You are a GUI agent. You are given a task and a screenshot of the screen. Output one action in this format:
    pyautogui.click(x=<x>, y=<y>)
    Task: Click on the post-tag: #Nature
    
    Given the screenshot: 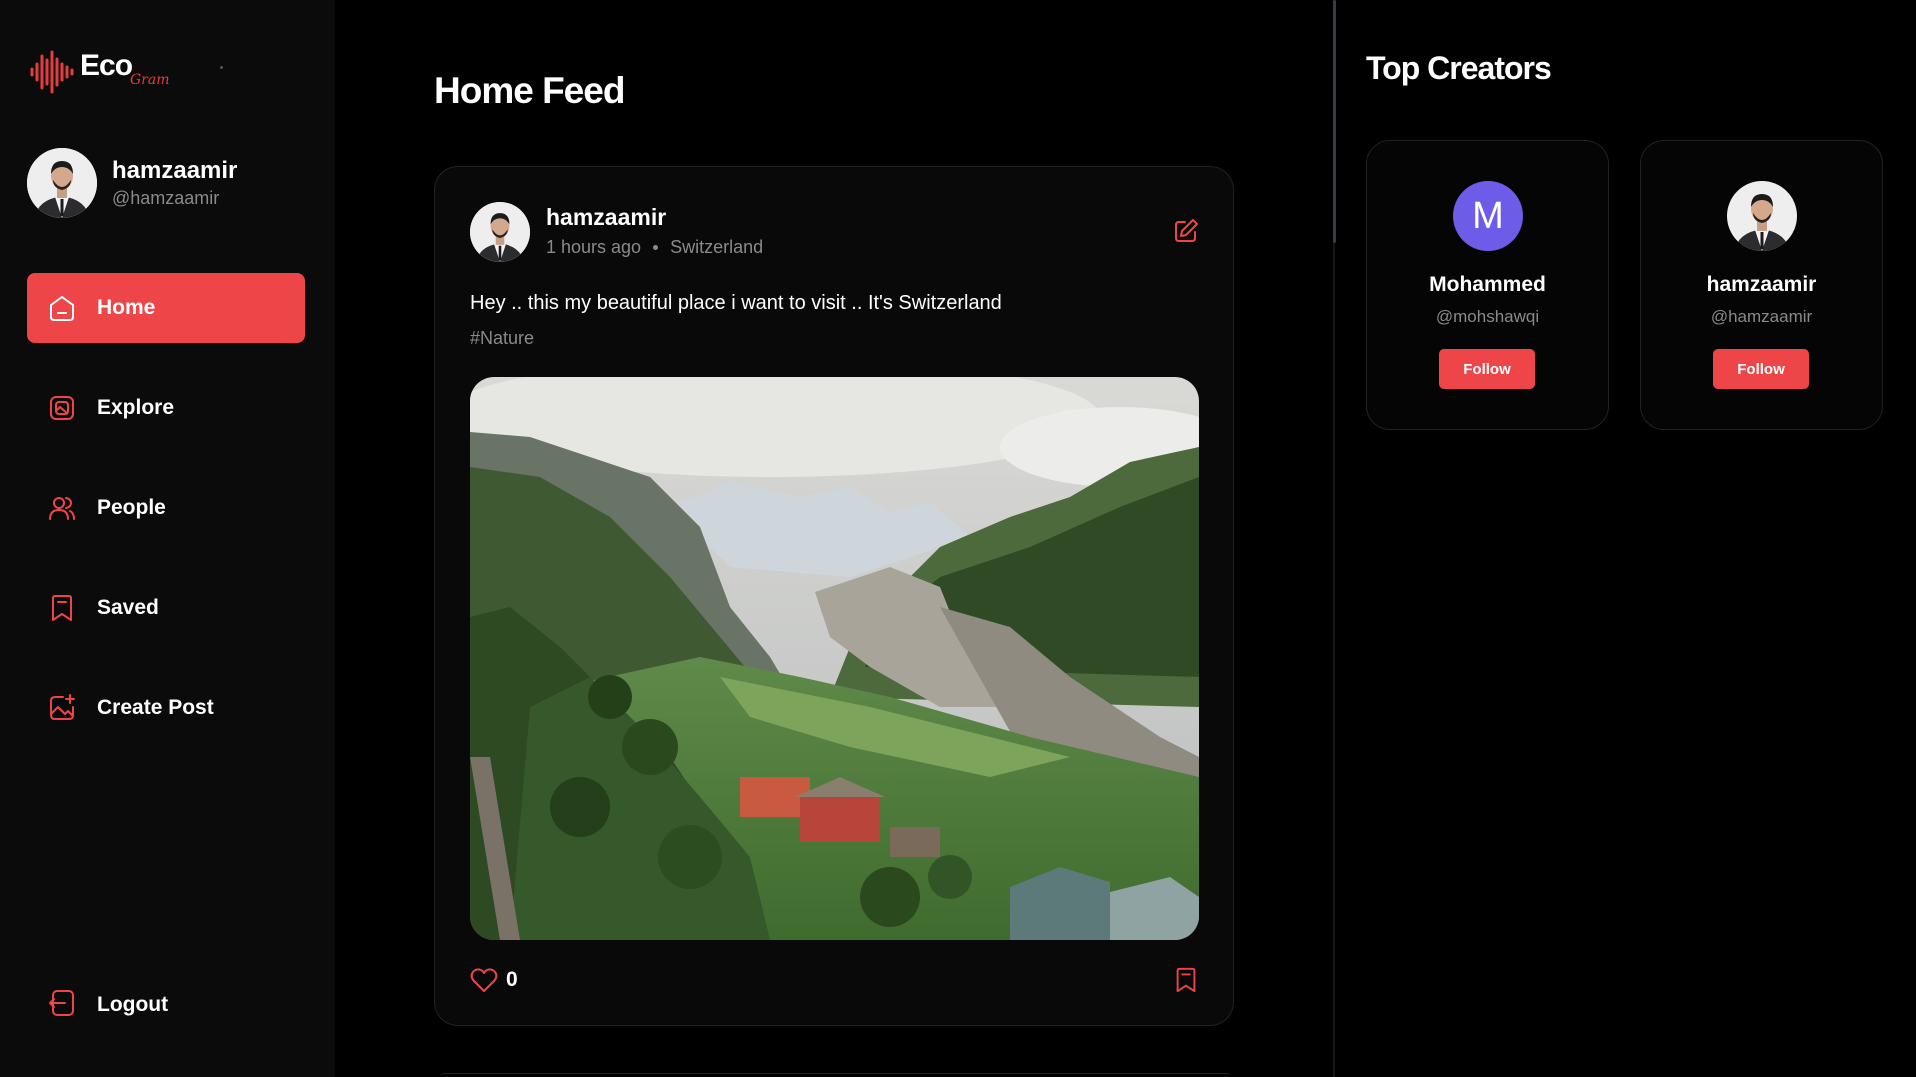 What is the action you would take?
    pyautogui.click(x=502, y=338)
    